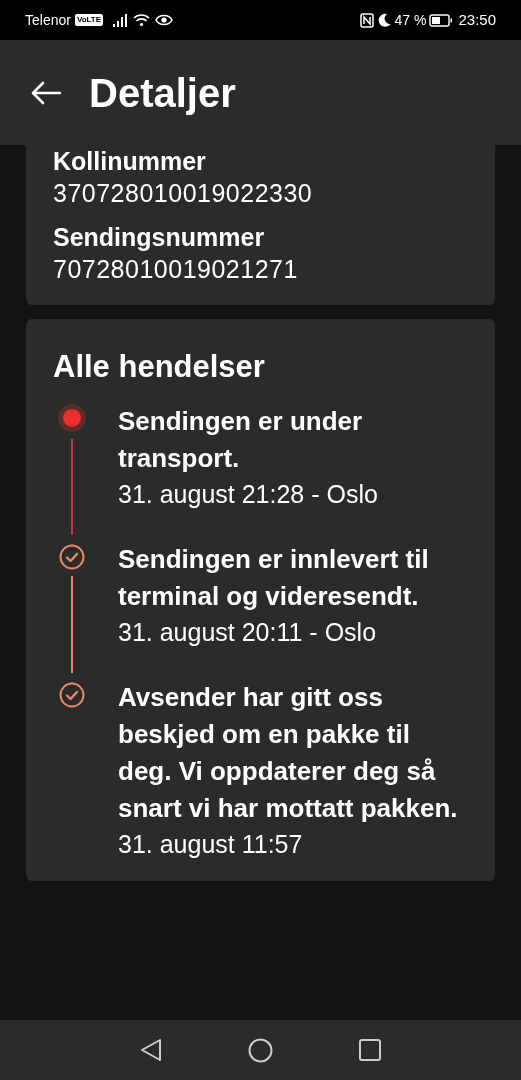 This screenshot has width=521, height=1080. Describe the element at coordinates (164, 20) in the screenshot. I see `eye-icon` at that location.